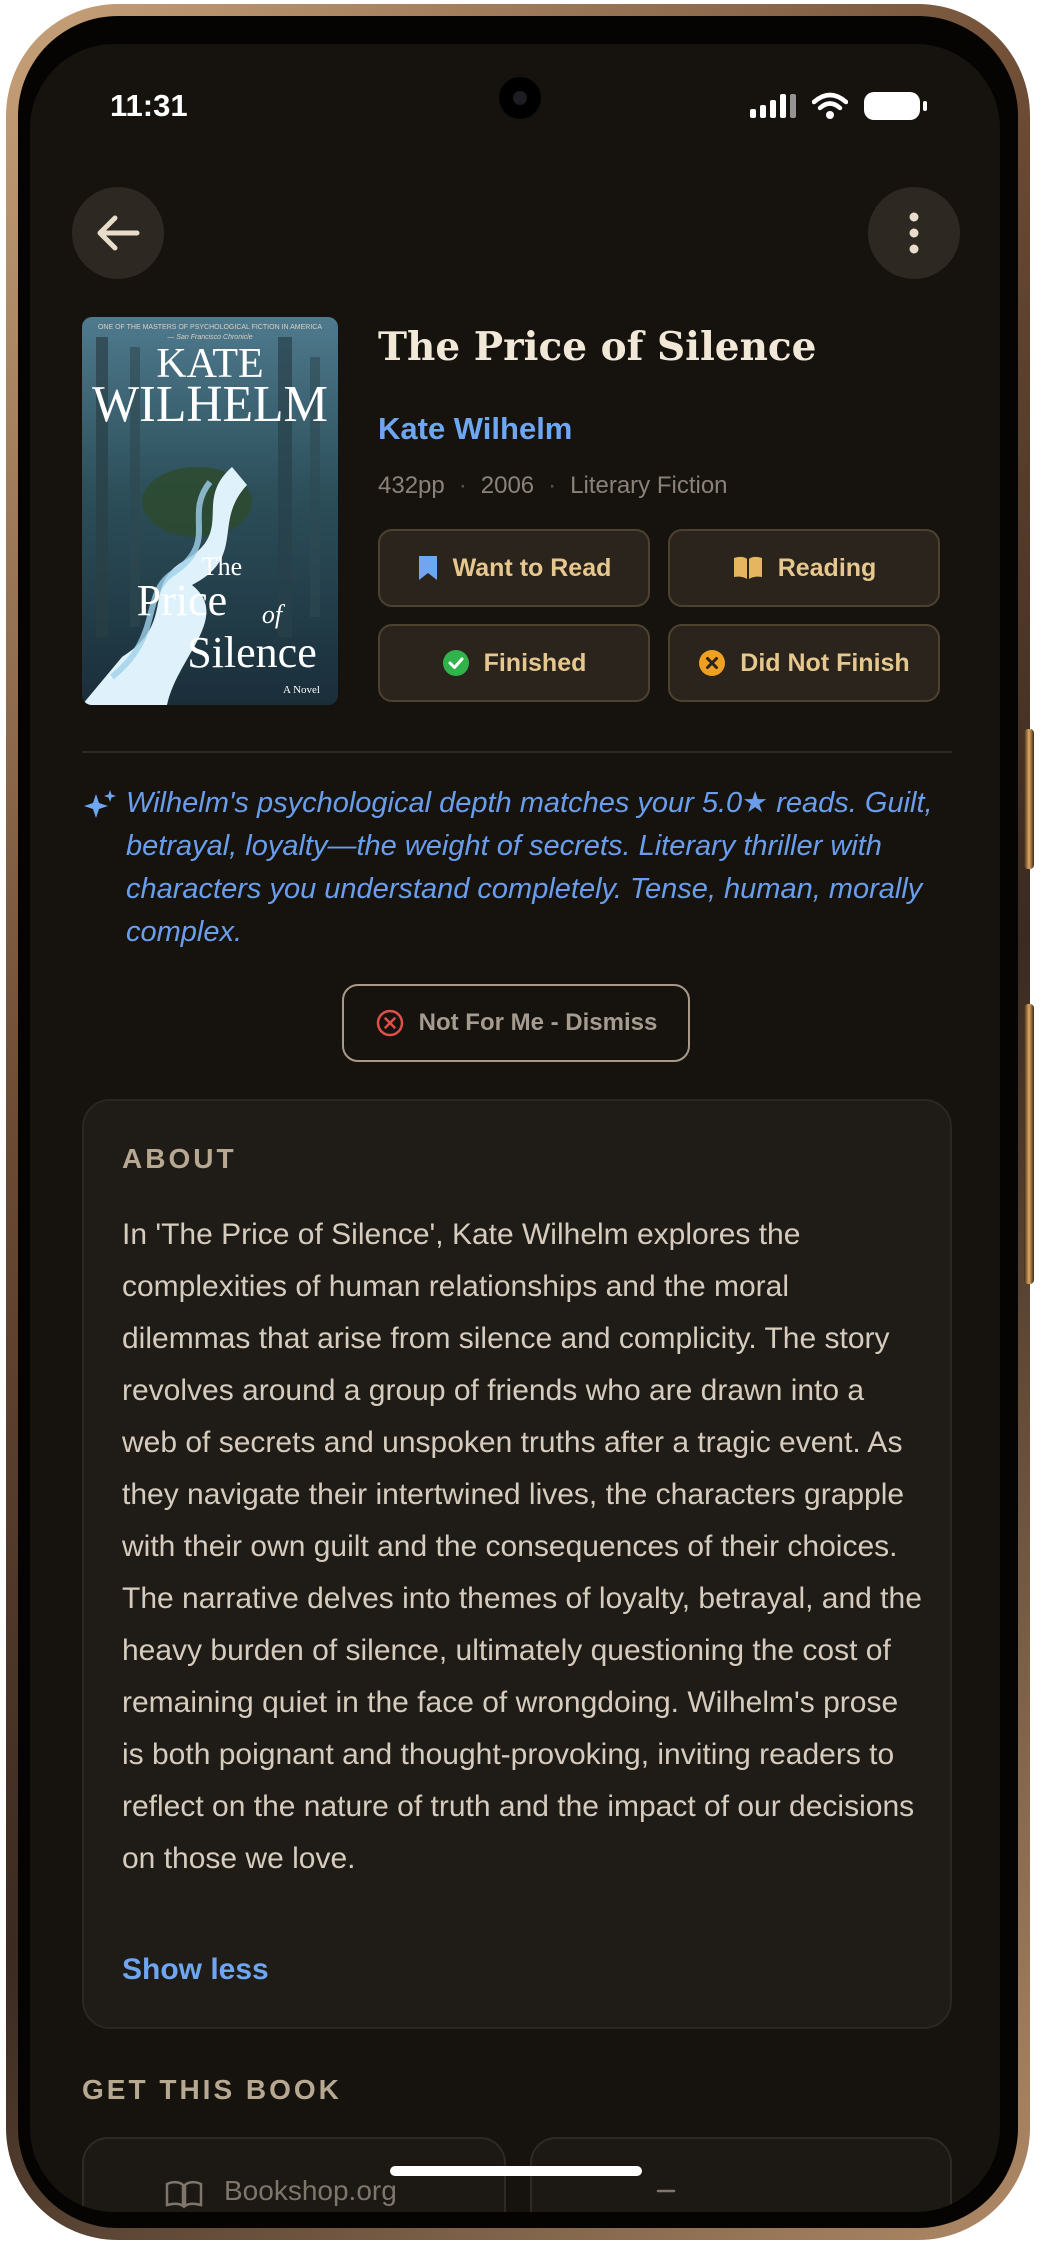 The height and width of the screenshot is (2246, 1046). Describe the element at coordinates (195, 1970) in the screenshot. I see `show-less-link: Show less` at that location.